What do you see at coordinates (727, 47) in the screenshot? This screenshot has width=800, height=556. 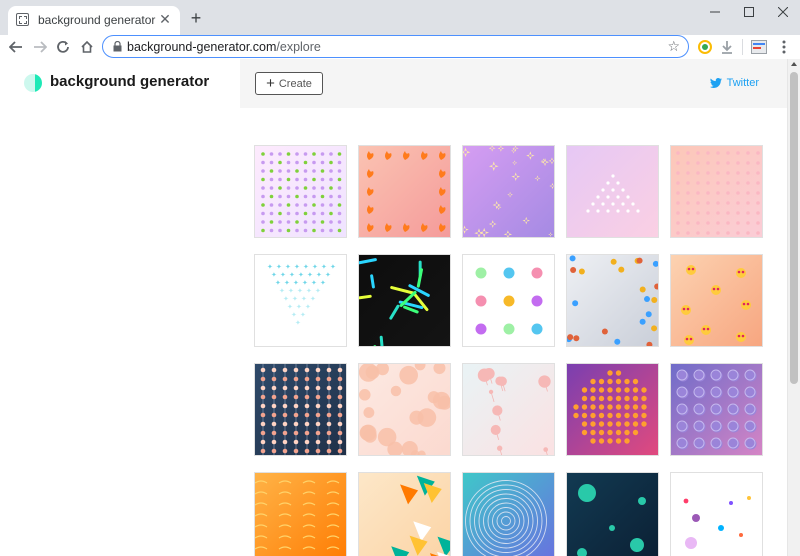 I see `download-icon` at bounding box center [727, 47].